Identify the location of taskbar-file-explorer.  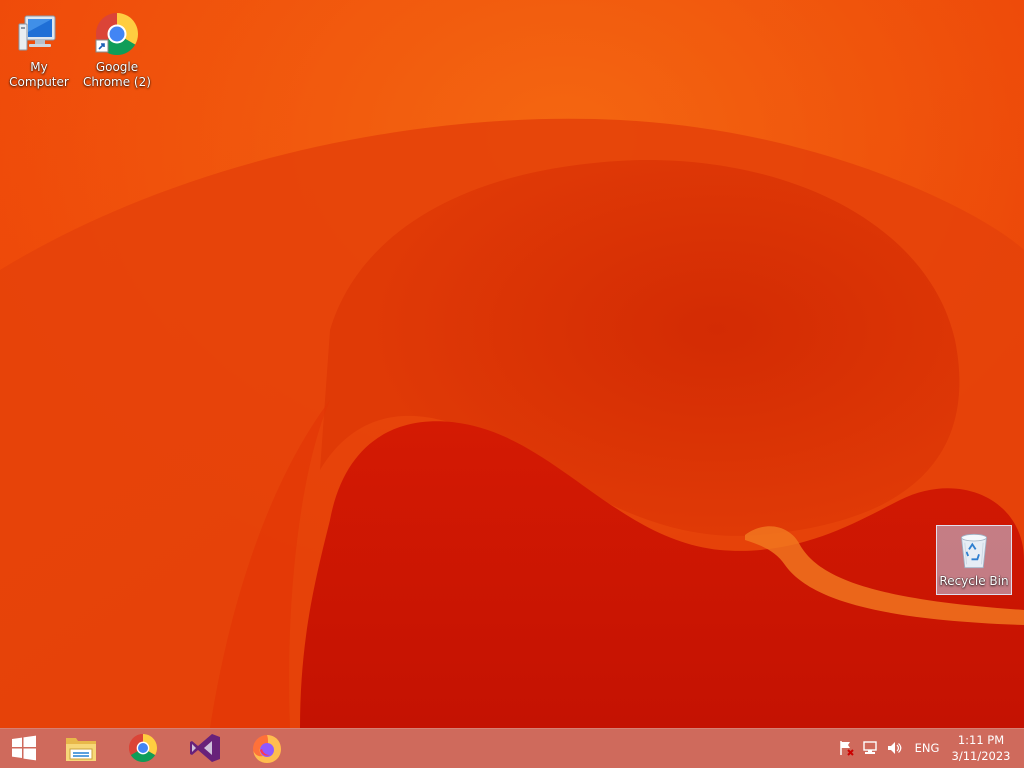
(81, 748).